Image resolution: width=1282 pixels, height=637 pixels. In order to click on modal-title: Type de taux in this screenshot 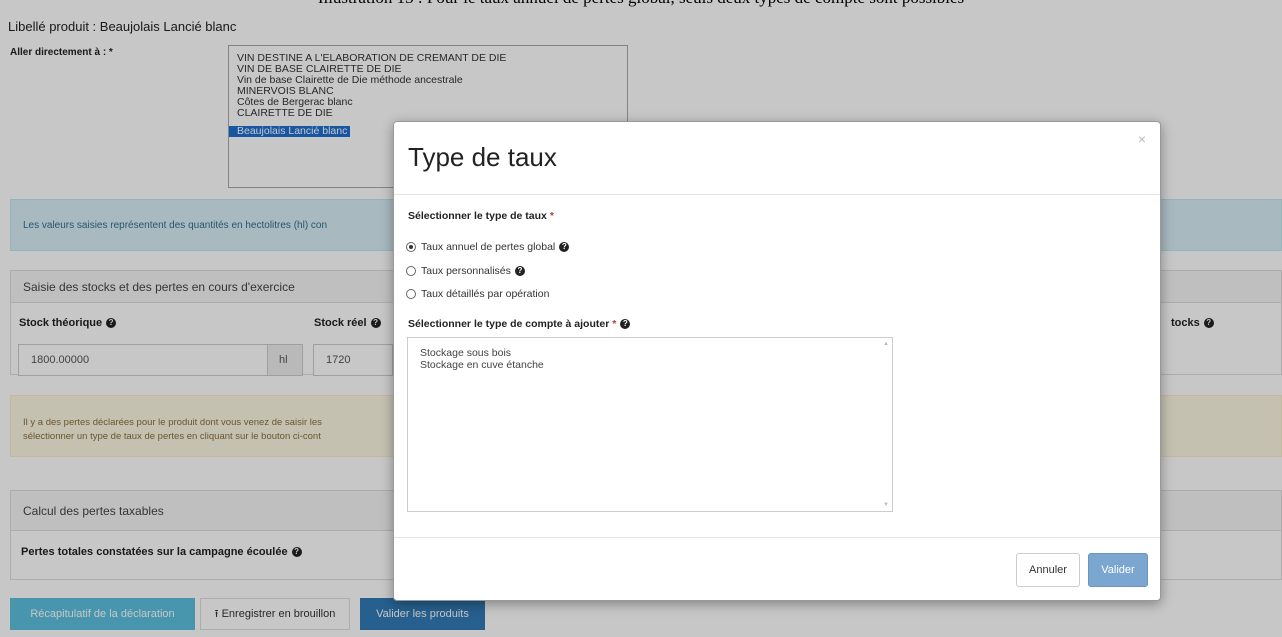, I will do `click(482, 157)`.